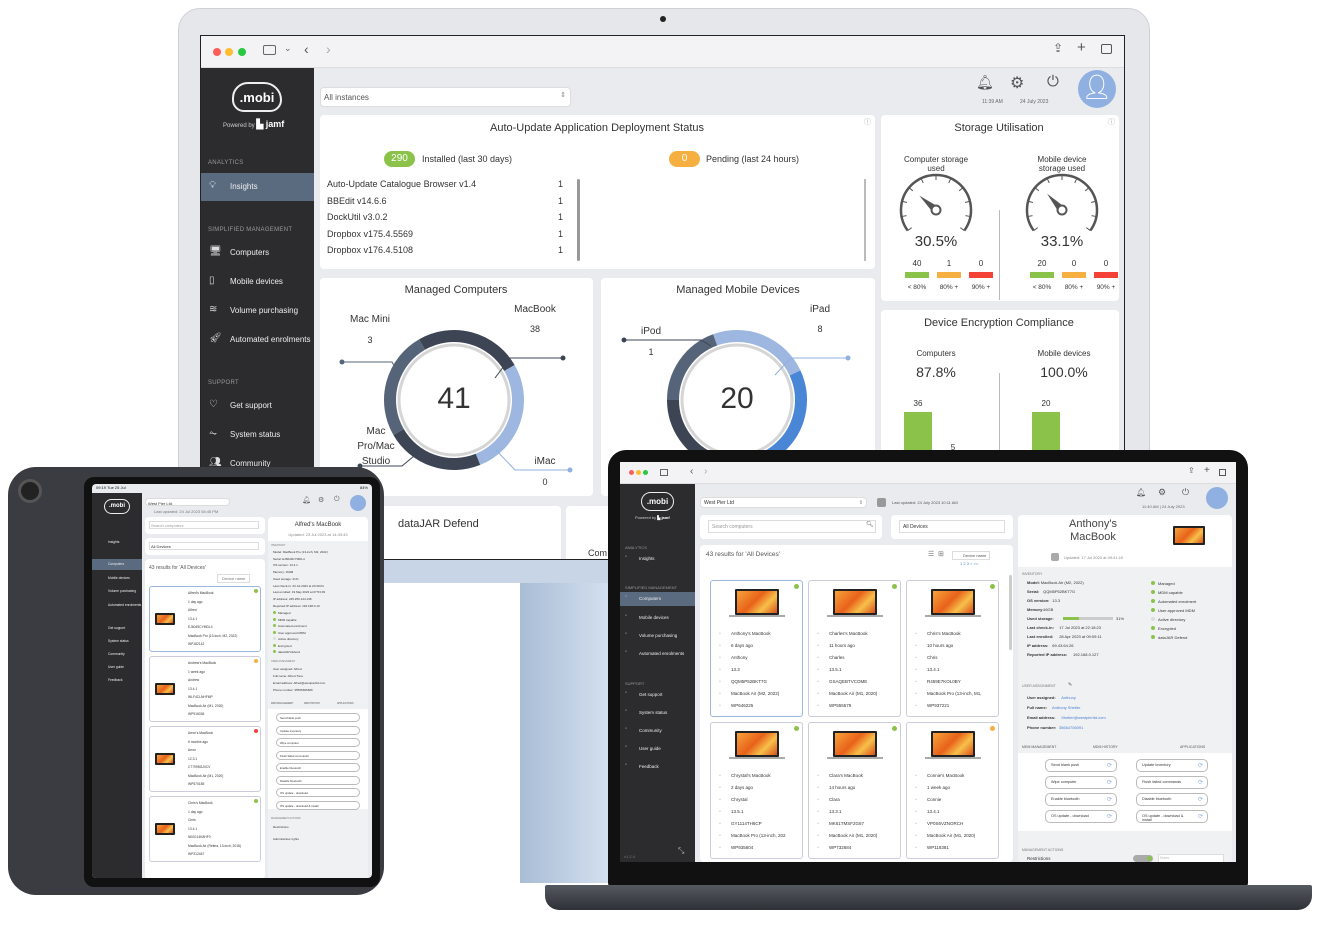  I want to click on sidebar-item-user-guide: User guide, so click(117, 667).